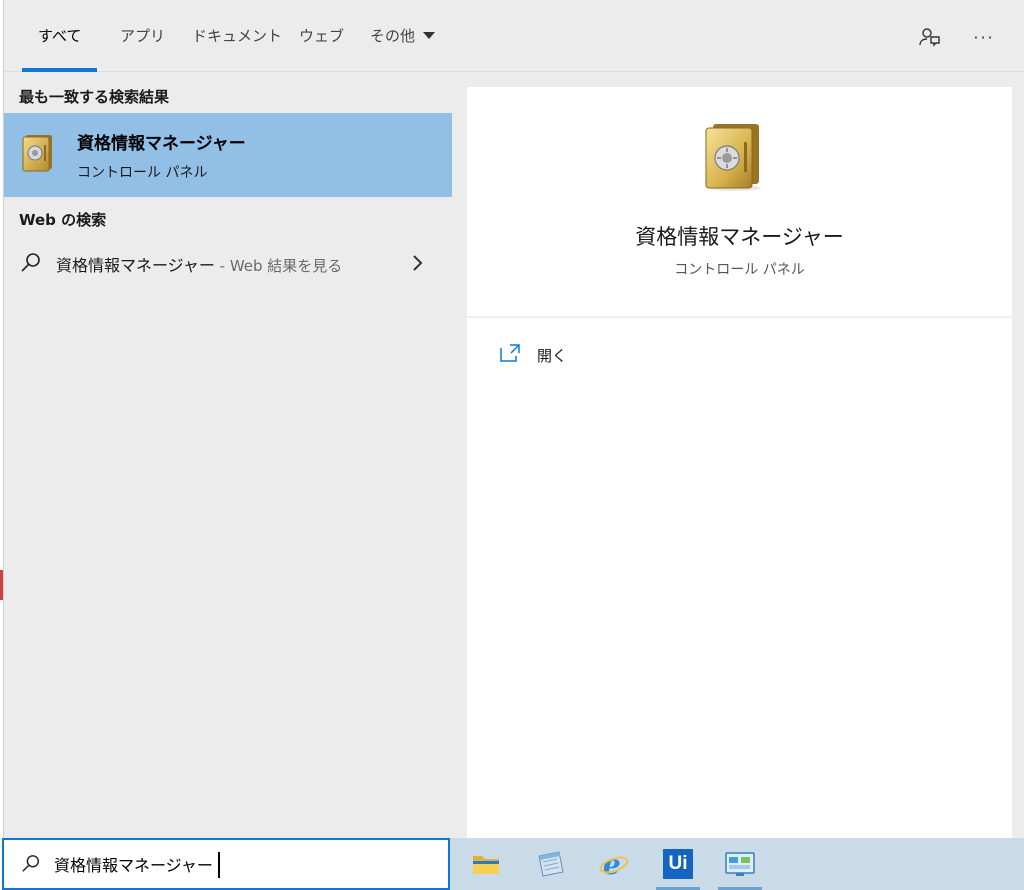 The image size is (1024, 890). I want to click on web-search-query: 資格情報マネージャー - Web 結果を見る, so click(199, 264).